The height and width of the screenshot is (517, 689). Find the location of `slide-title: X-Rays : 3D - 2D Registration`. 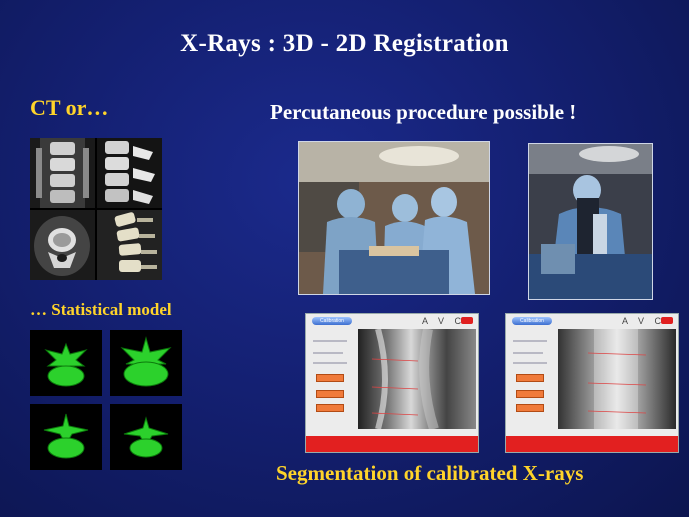

slide-title: X-Rays : 3D - 2D Registration is located at coordinates (344, 43).